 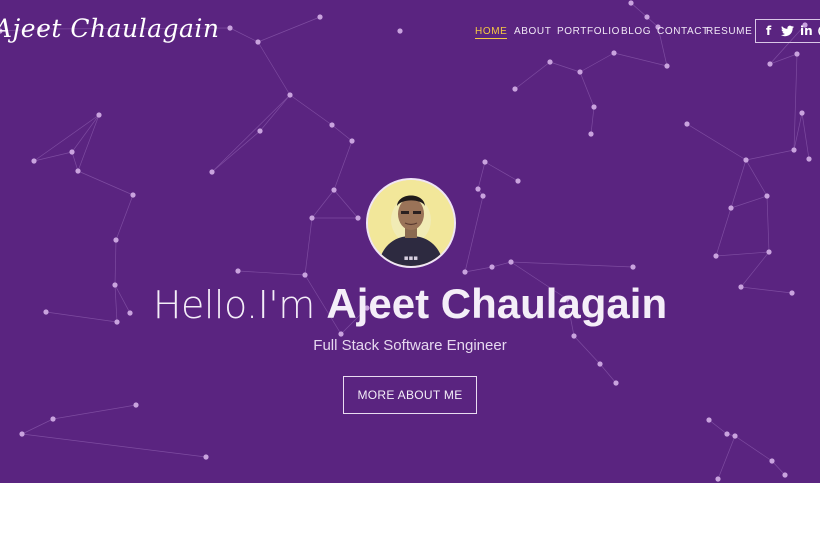 What do you see at coordinates (239, 305) in the screenshot?
I see `hero-greeting: Hello.I'm` at bounding box center [239, 305].